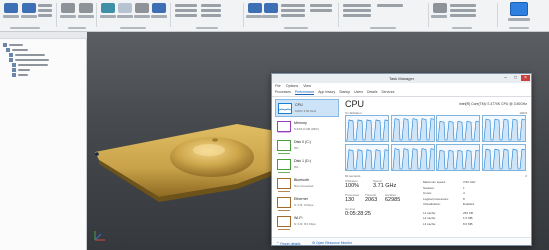 This screenshot has height=250, width=549. What do you see at coordinates (387, 92) in the screenshot?
I see `tab-services: Services` at bounding box center [387, 92].